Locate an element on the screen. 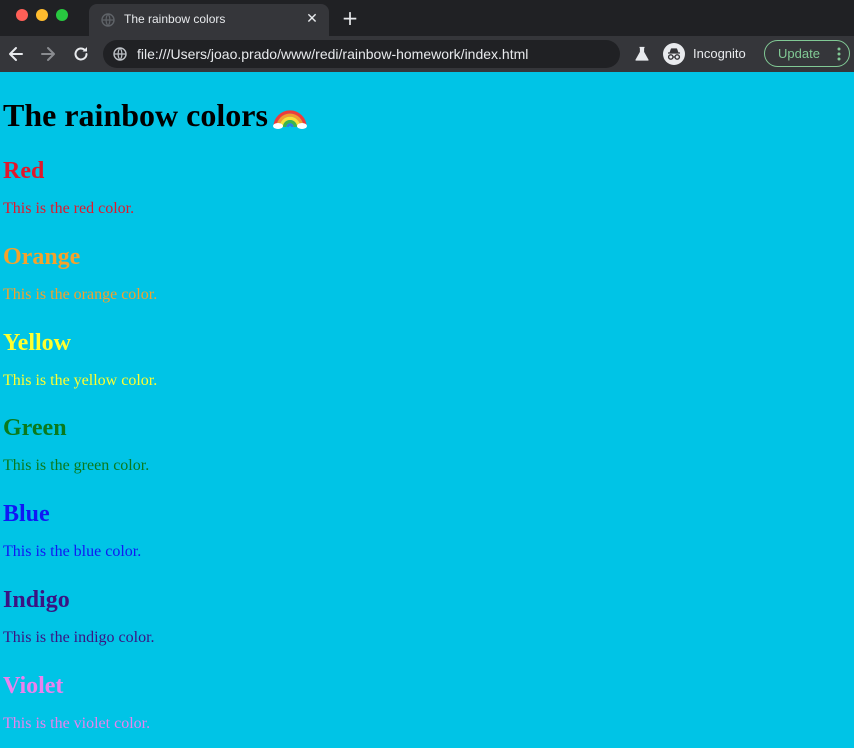 The height and width of the screenshot is (748, 854). page-title: The rainbow colors is located at coordinates (155, 115).